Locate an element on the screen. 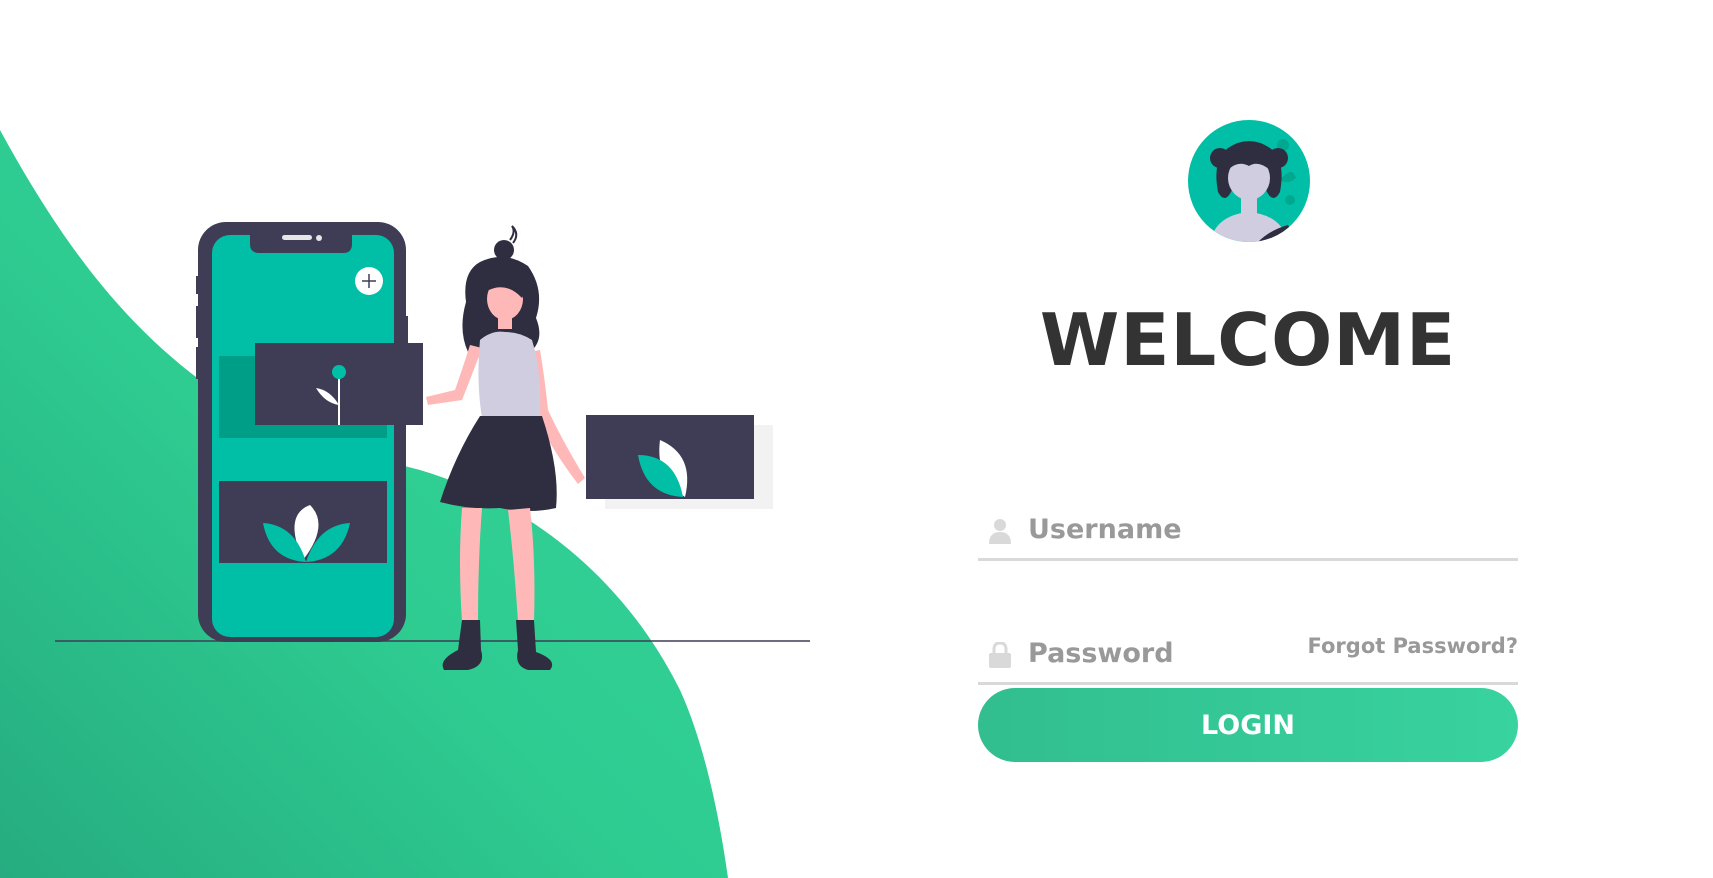 The width and height of the screenshot is (1713, 878). phone-camera is located at coordinates (319, 238).